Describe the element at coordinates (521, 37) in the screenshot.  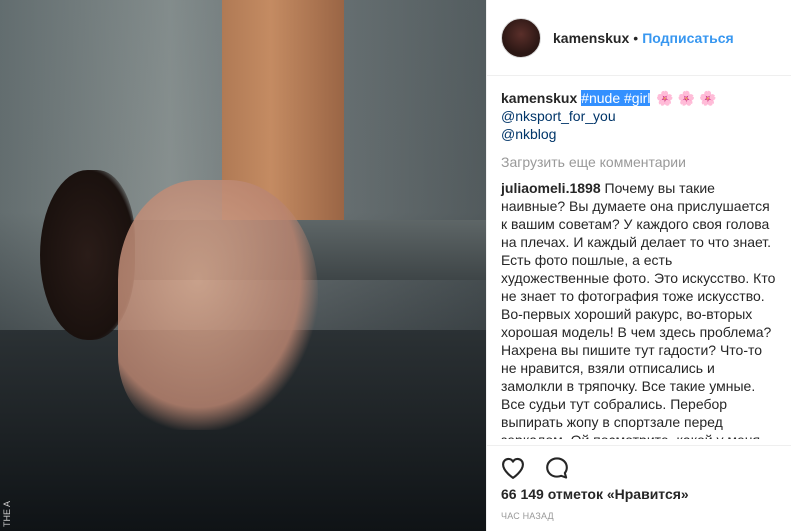
I see `avatar` at that location.